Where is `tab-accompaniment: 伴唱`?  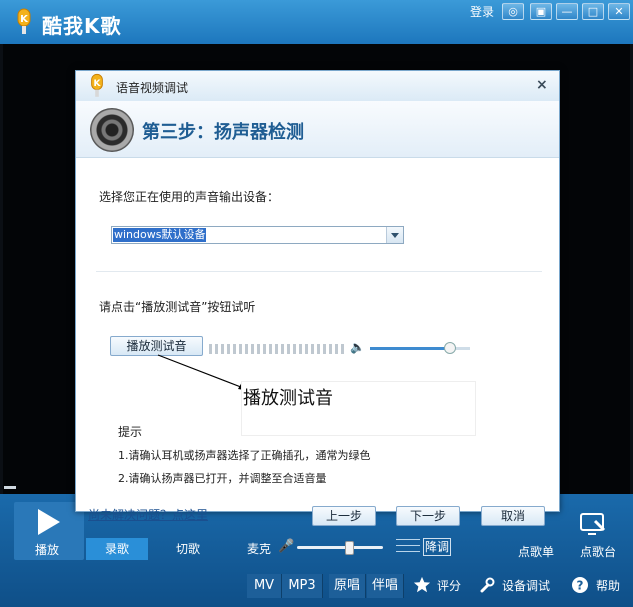
tab-accompaniment: 伴唱 is located at coordinates (385, 586).